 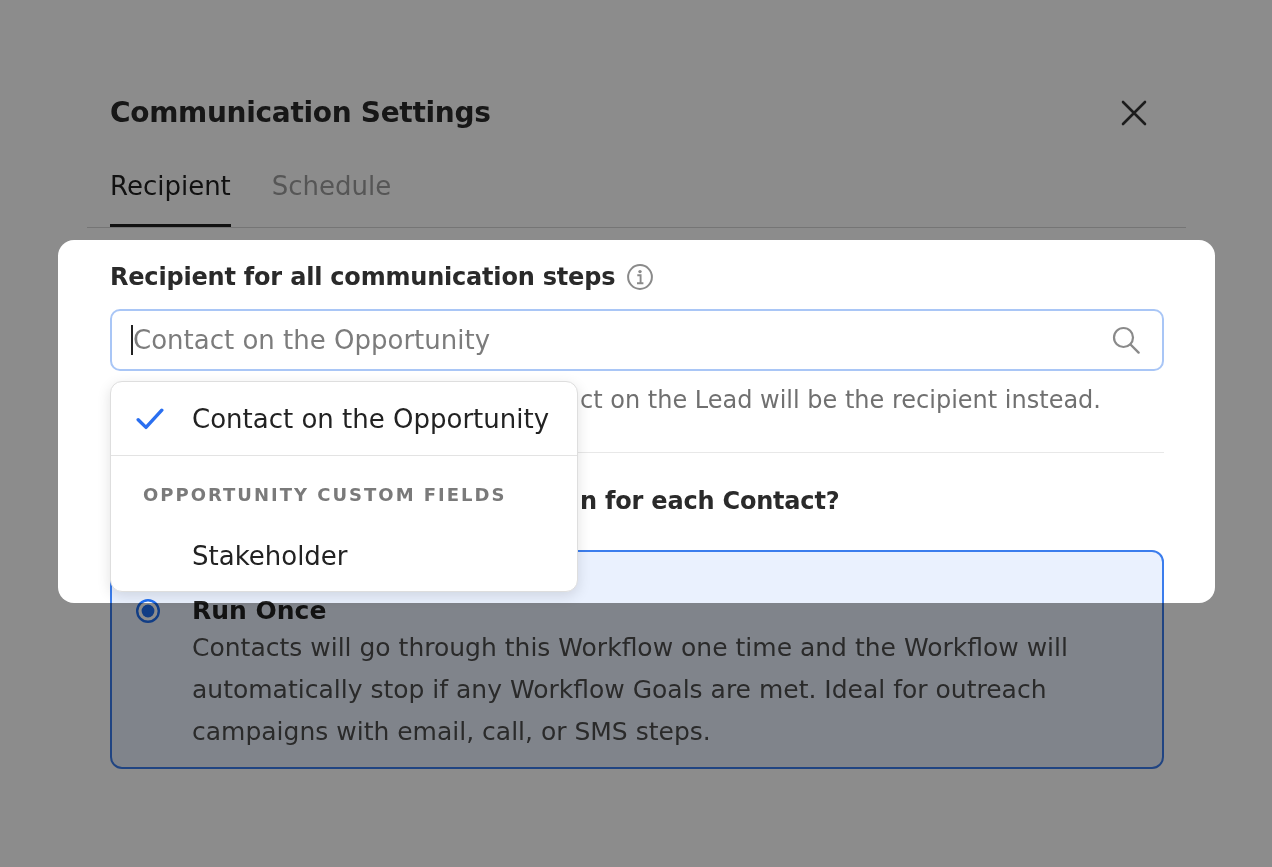 What do you see at coordinates (148, 611) in the screenshot?
I see `radio-button` at bounding box center [148, 611].